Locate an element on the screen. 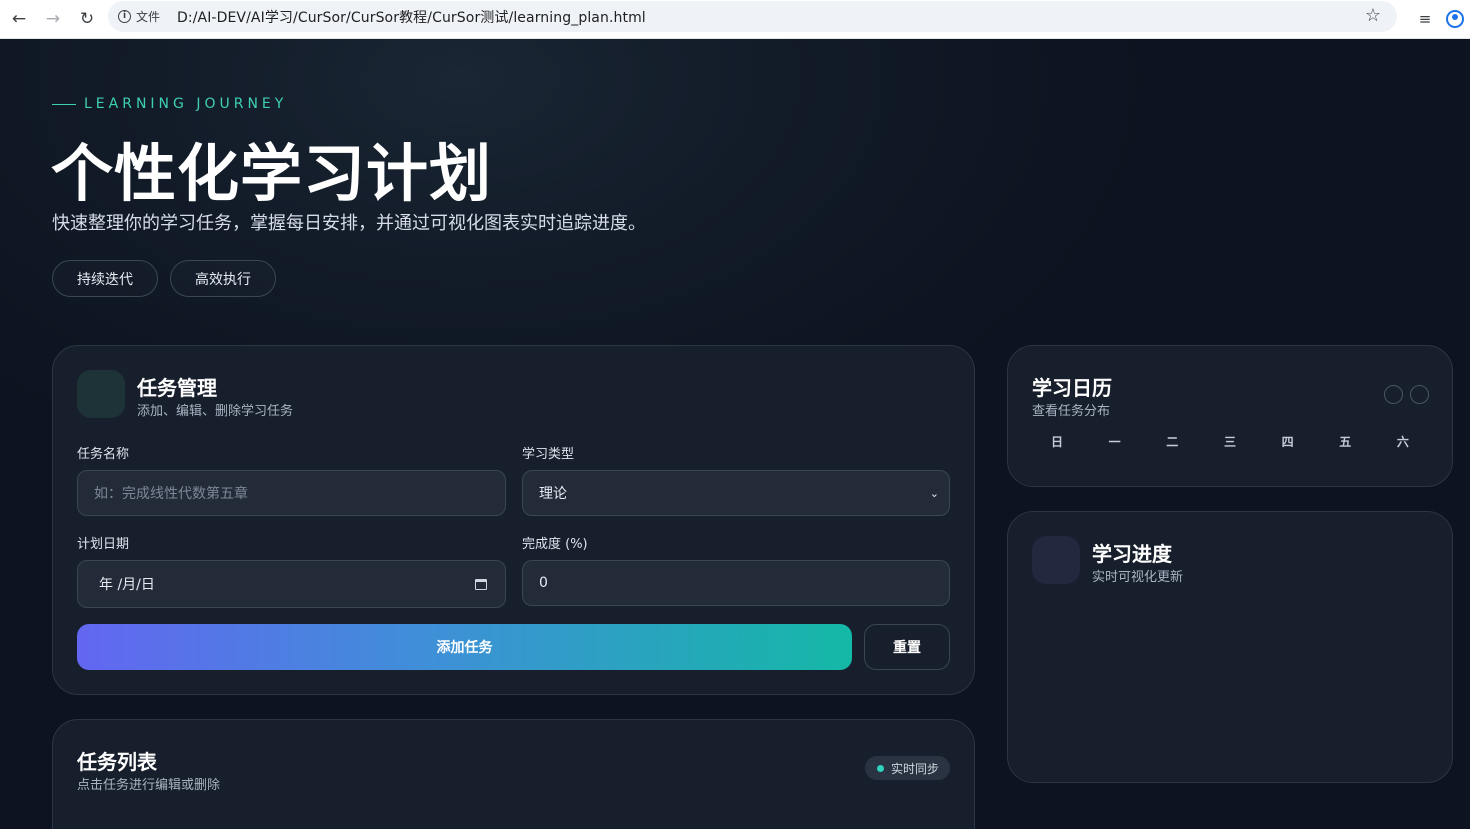 This screenshot has width=1470, height=829. pill-iterate: 持续迭代 is located at coordinates (105, 278).